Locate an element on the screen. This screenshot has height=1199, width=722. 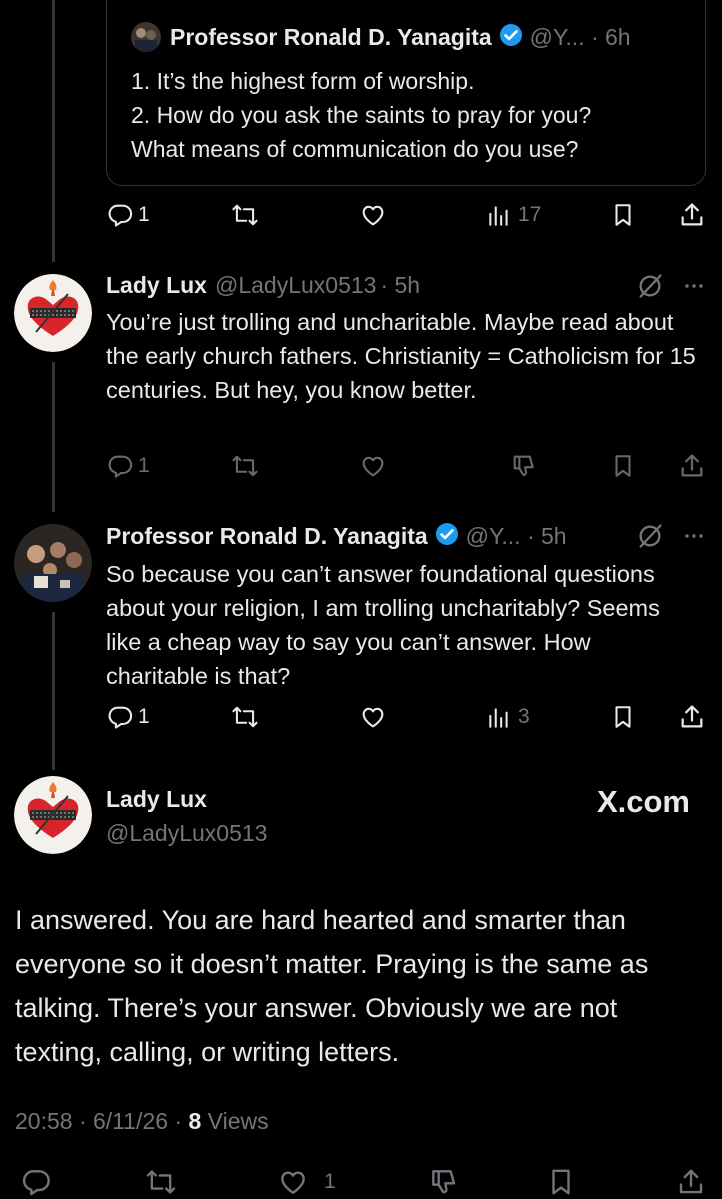
tweet-meta: 20:58 · 6/11/26 · 8 Views is located at coordinates (142, 1121).